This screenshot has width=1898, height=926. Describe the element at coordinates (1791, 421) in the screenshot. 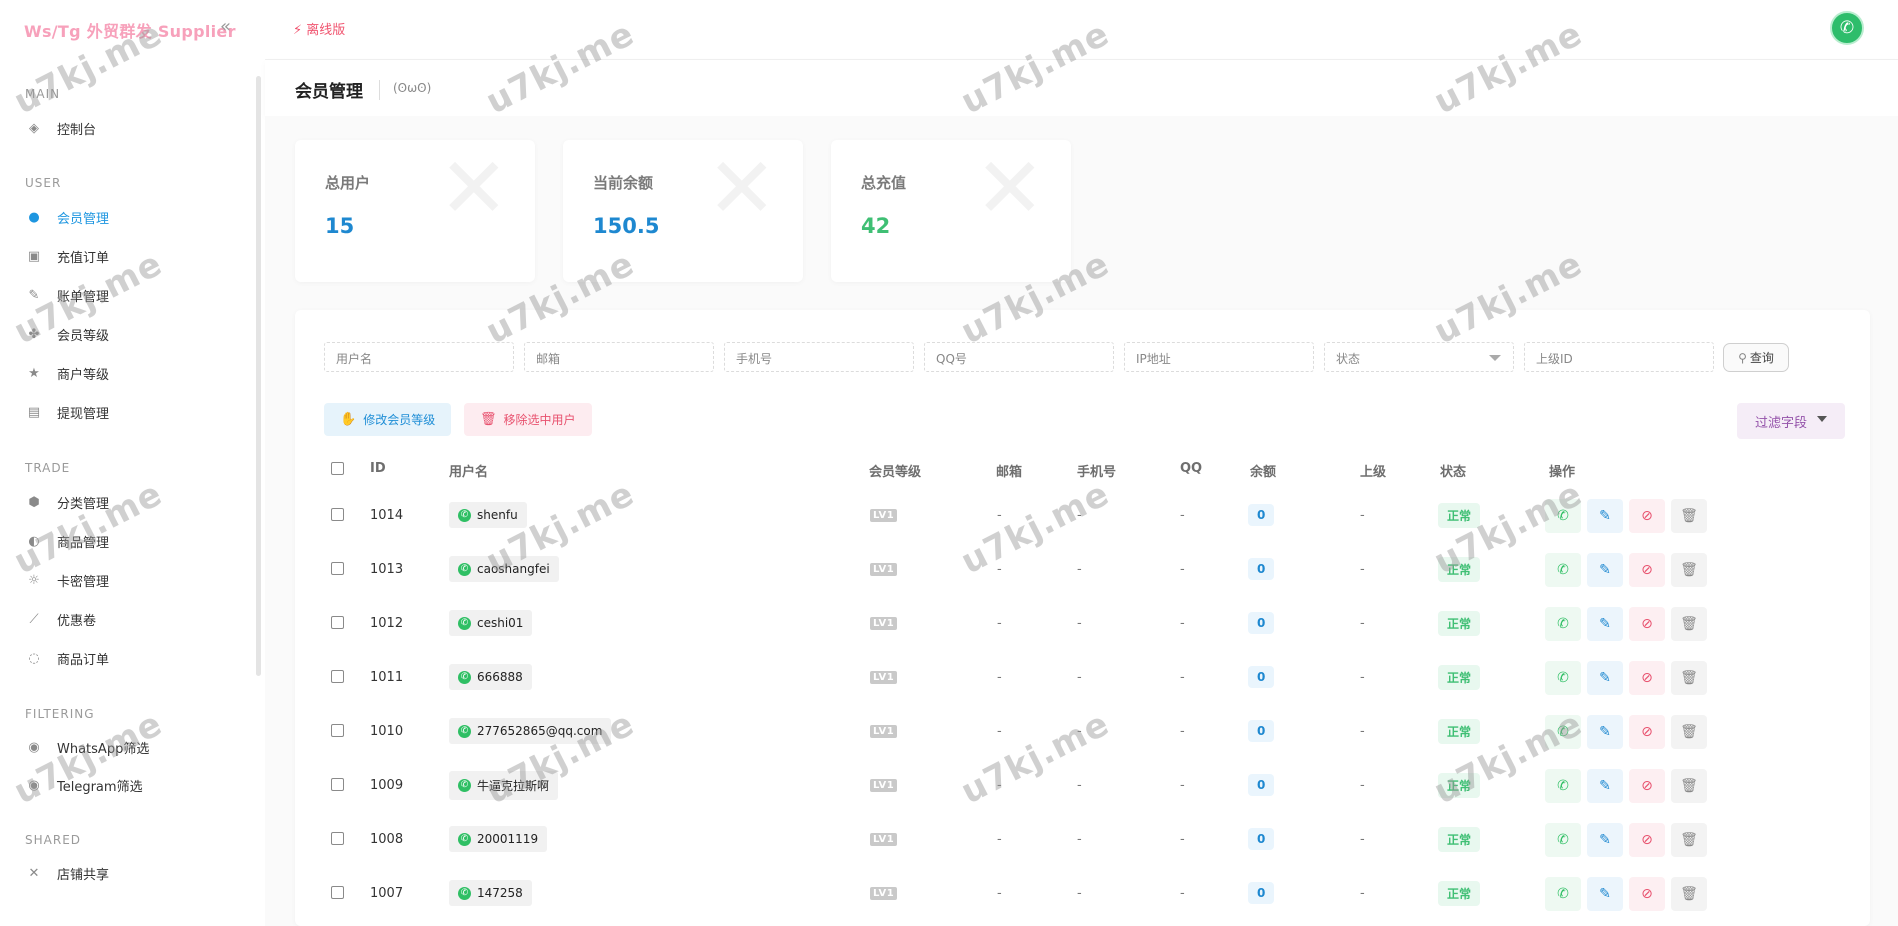

I see `filter-fields-dropdown: 过滤字段` at that location.